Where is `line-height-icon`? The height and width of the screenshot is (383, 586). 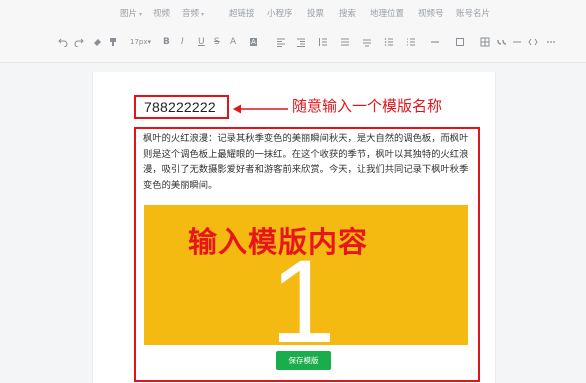
line-height-icon is located at coordinates (323, 42).